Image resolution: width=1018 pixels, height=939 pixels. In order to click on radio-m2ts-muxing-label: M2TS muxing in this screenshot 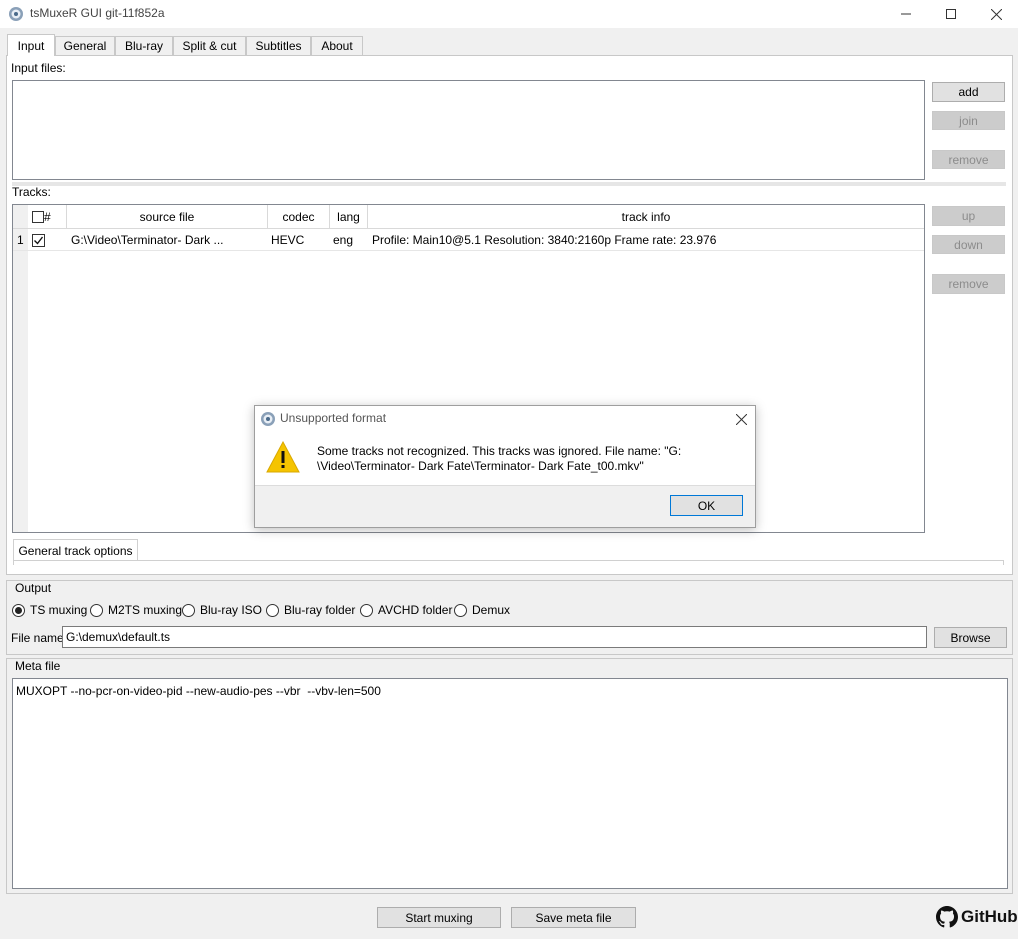, I will do `click(145, 610)`.